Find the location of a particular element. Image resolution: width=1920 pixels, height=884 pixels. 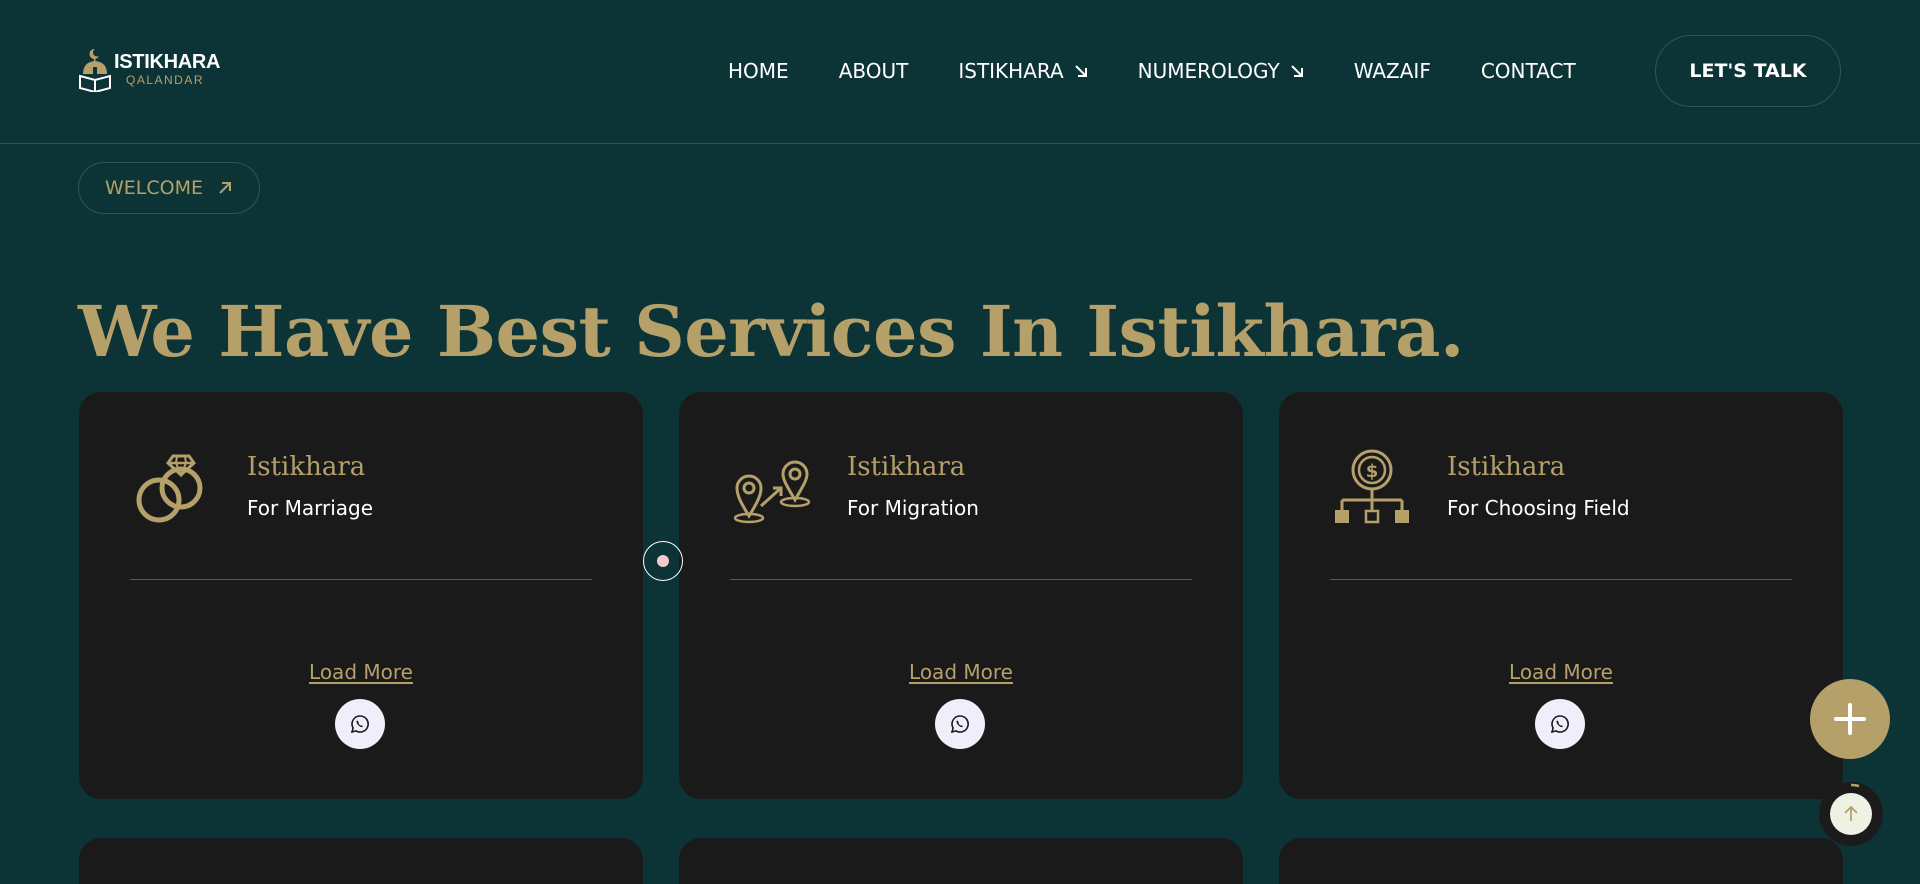

nav-item-about: ABOUT is located at coordinates (874, 71).